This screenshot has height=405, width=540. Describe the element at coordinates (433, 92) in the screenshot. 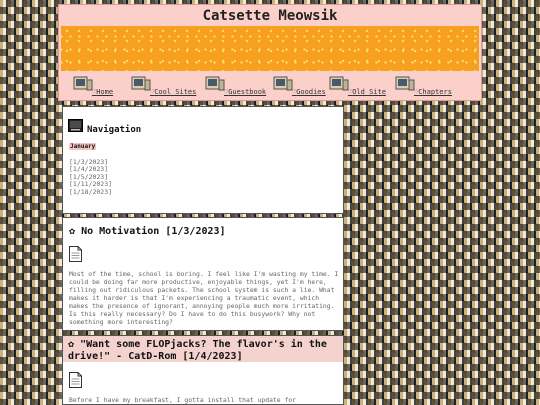

I see `nav-label: ♡Chapters` at that location.